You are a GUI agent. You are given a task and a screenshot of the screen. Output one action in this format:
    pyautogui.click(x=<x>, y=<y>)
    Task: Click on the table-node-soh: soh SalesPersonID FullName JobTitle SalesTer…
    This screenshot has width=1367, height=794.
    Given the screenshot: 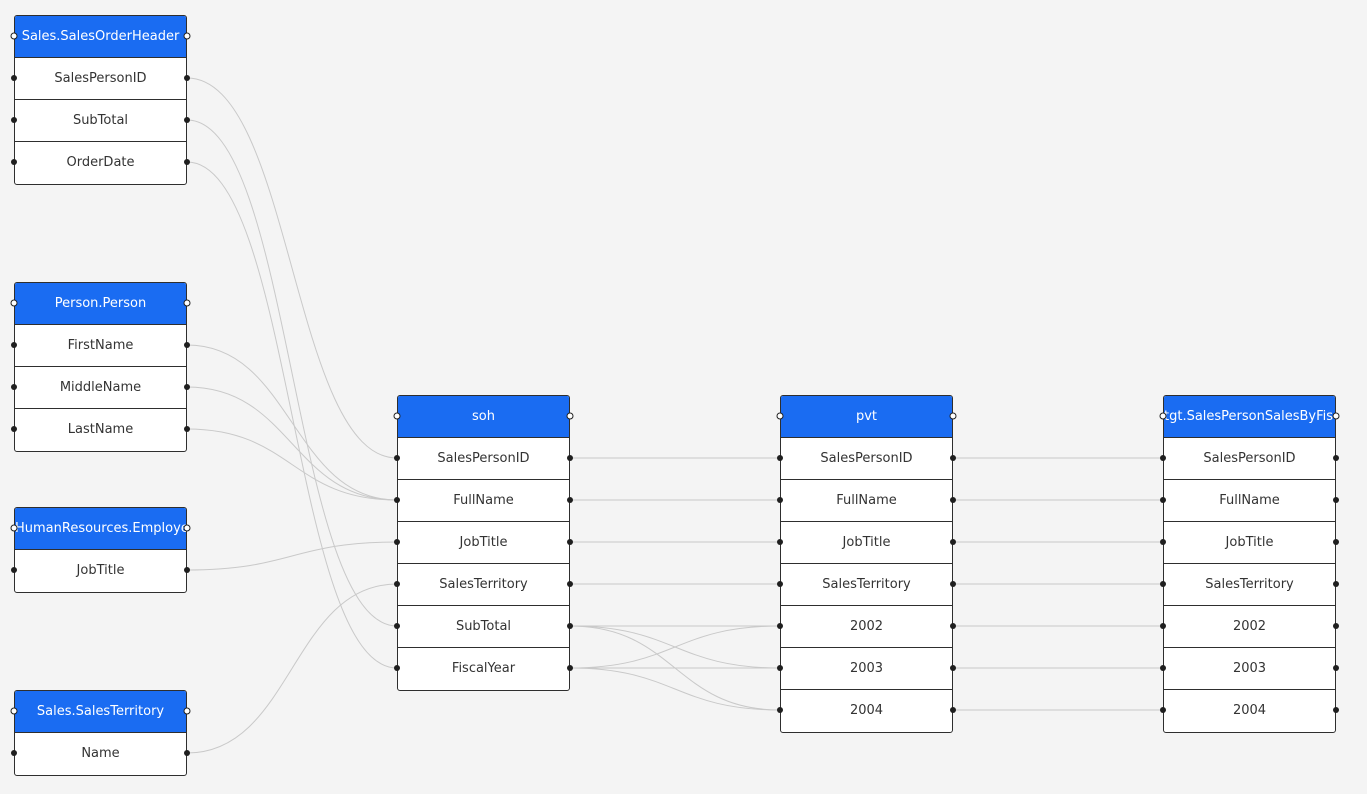 What is the action you would take?
    pyautogui.click(x=483, y=543)
    